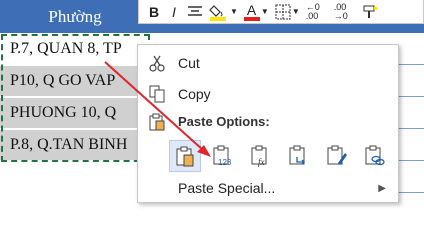 The width and height of the screenshot is (424, 240). I want to click on menu-item-cut-label: Cut, so click(189, 63).